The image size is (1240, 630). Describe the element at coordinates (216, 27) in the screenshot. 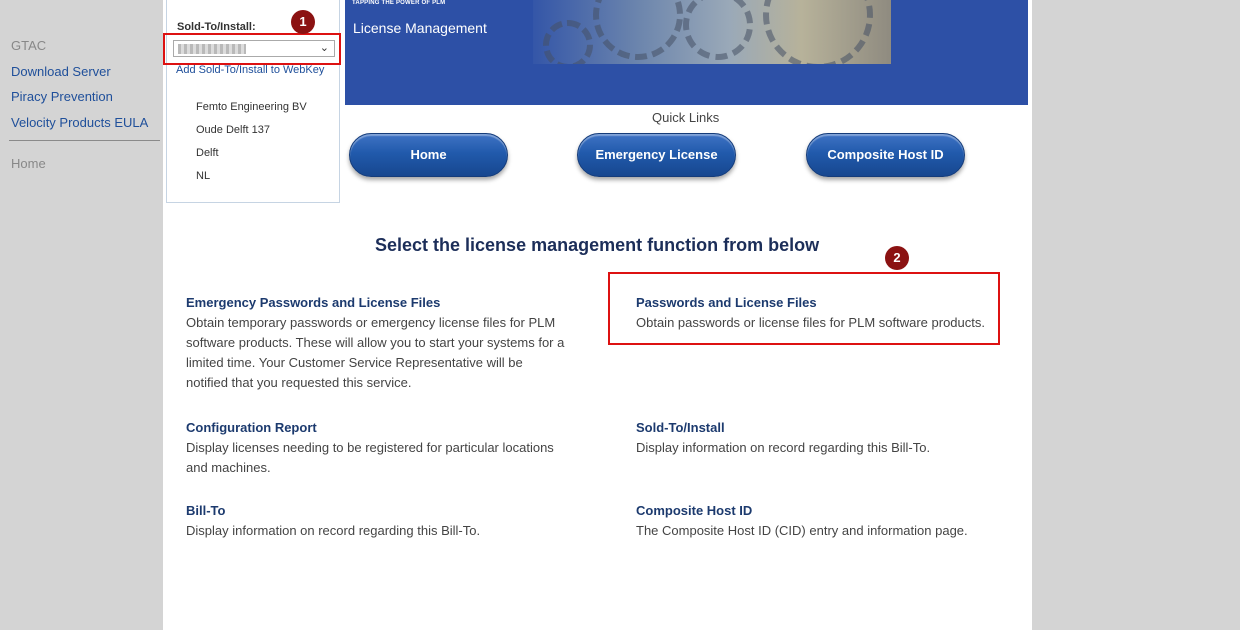

I see `soldto-label: Sold-To/Install:` at that location.